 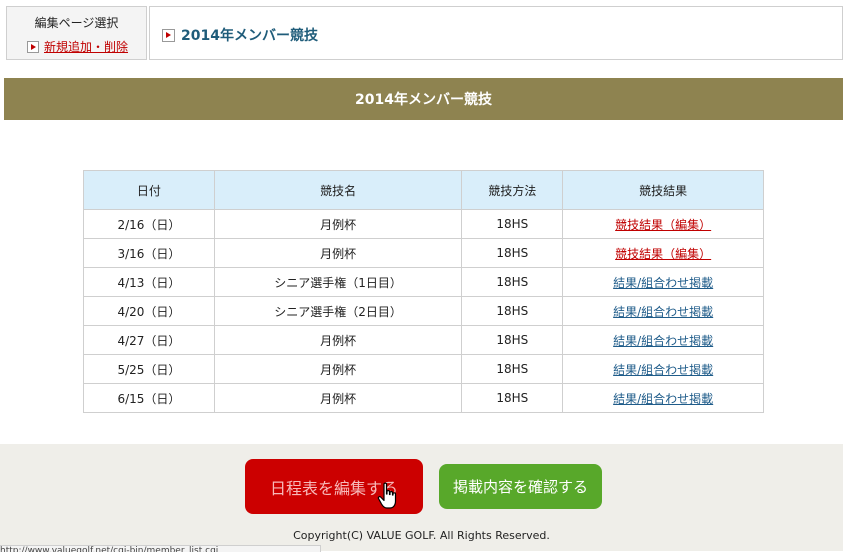 I want to click on confirm-content-button: 掲載内容を確認する, so click(x=520, y=486).